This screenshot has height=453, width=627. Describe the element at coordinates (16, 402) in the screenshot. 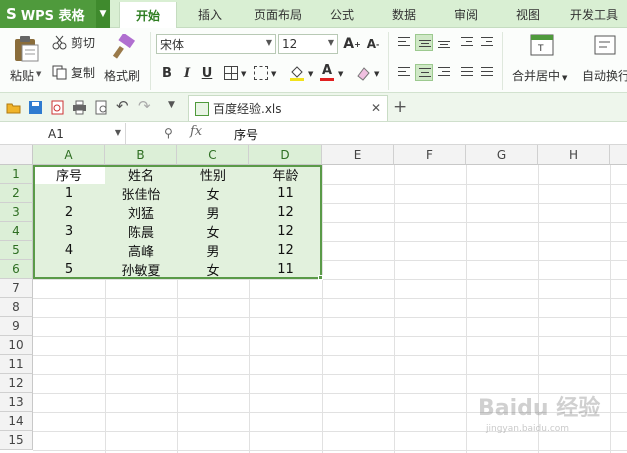

I see `row-header: 13` at that location.